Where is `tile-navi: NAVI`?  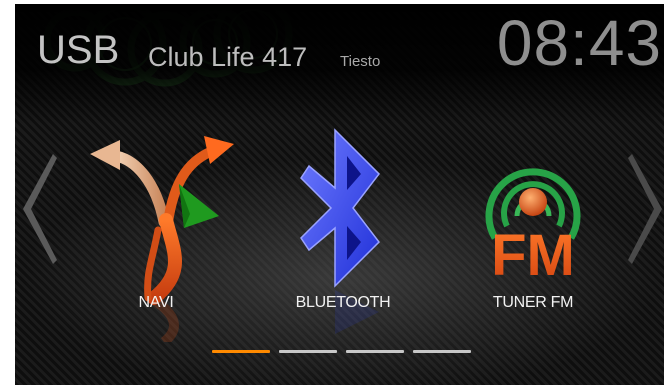
tile-navi: NAVI is located at coordinates (156, 232).